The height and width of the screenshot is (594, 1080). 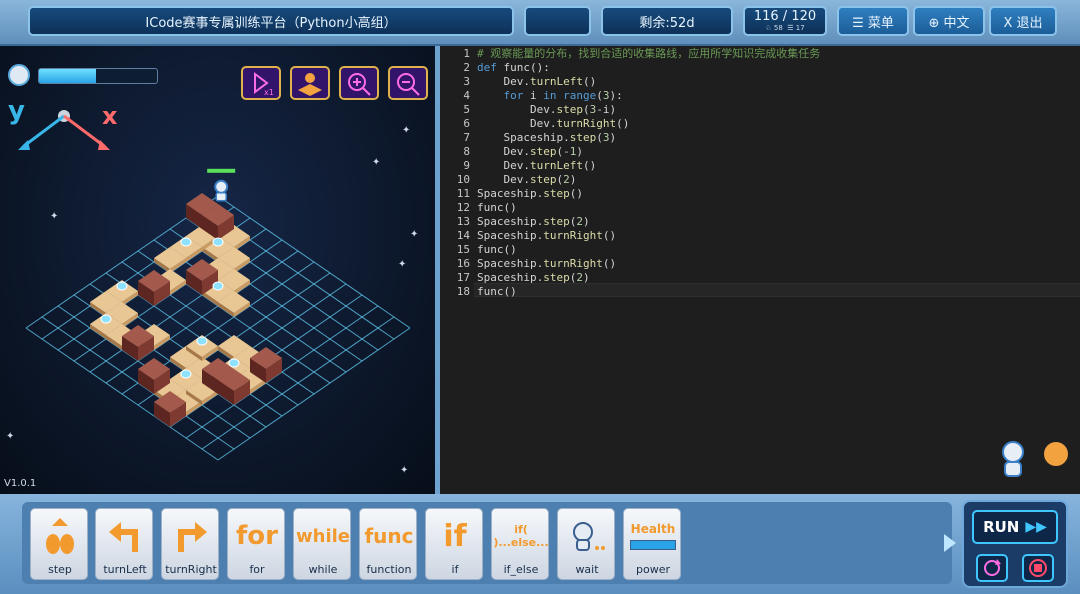 I want to click on line-number: 10, so click(x=463, y=179).